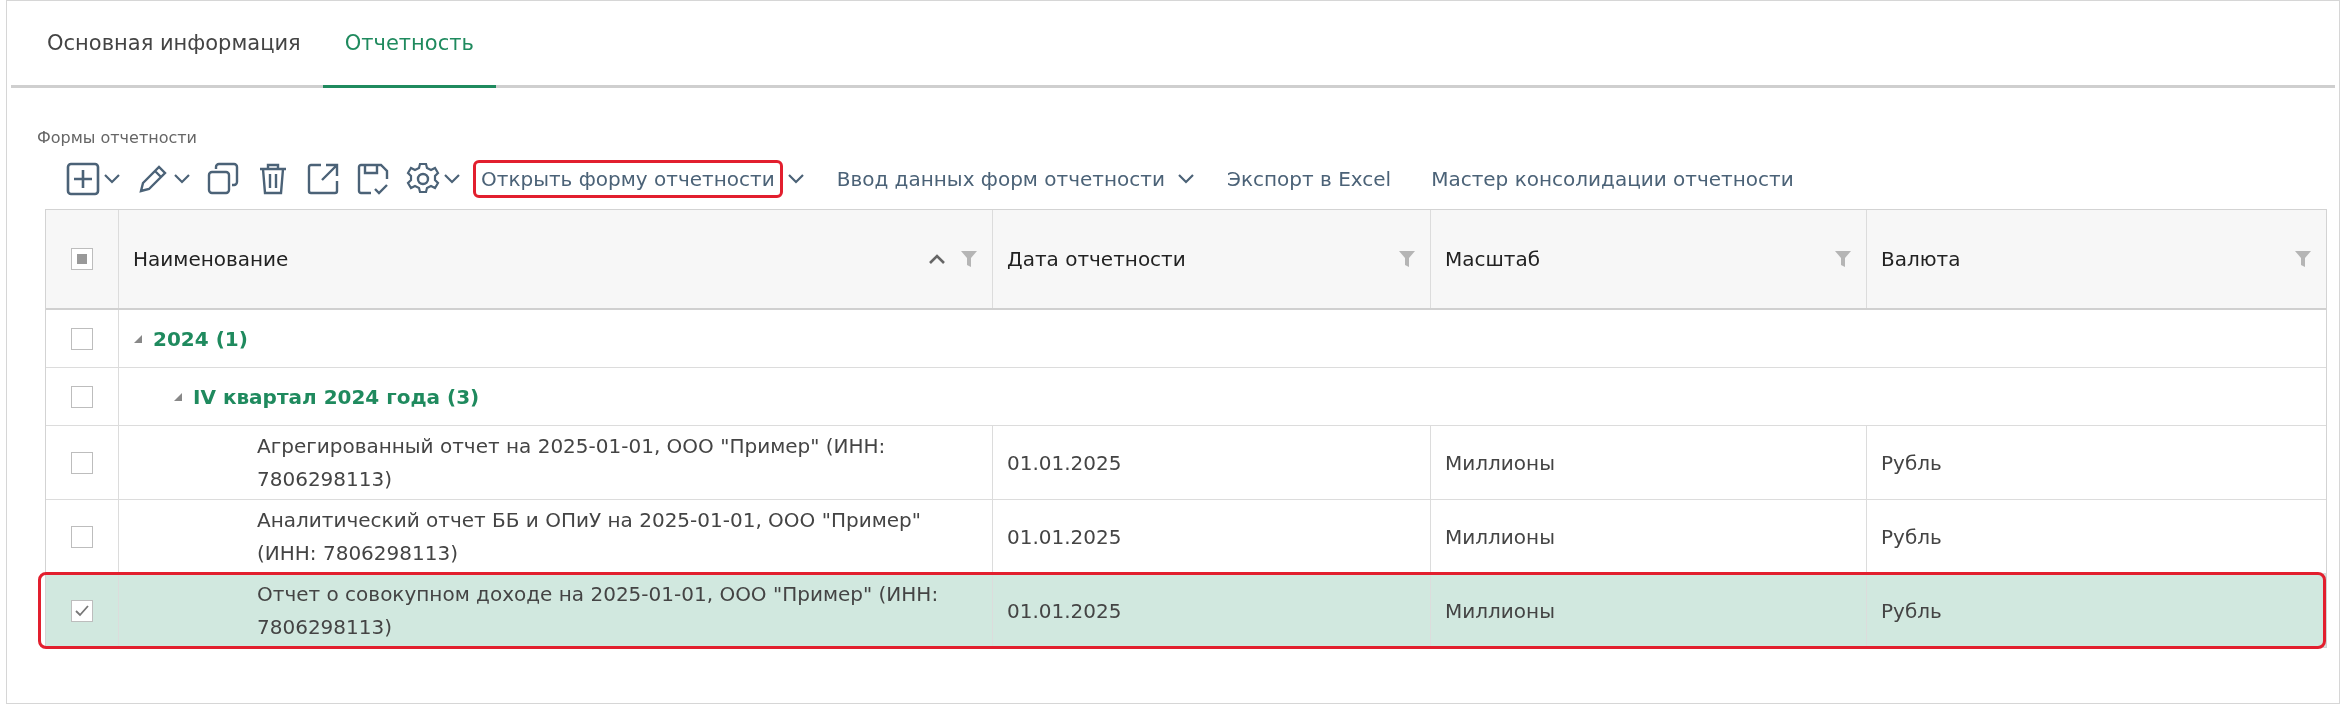 This screenshot has height=706, width=2346. Describe the element at coordinates (2087, 259) in the screenshot. I see `column-header: Валюта` at that location.